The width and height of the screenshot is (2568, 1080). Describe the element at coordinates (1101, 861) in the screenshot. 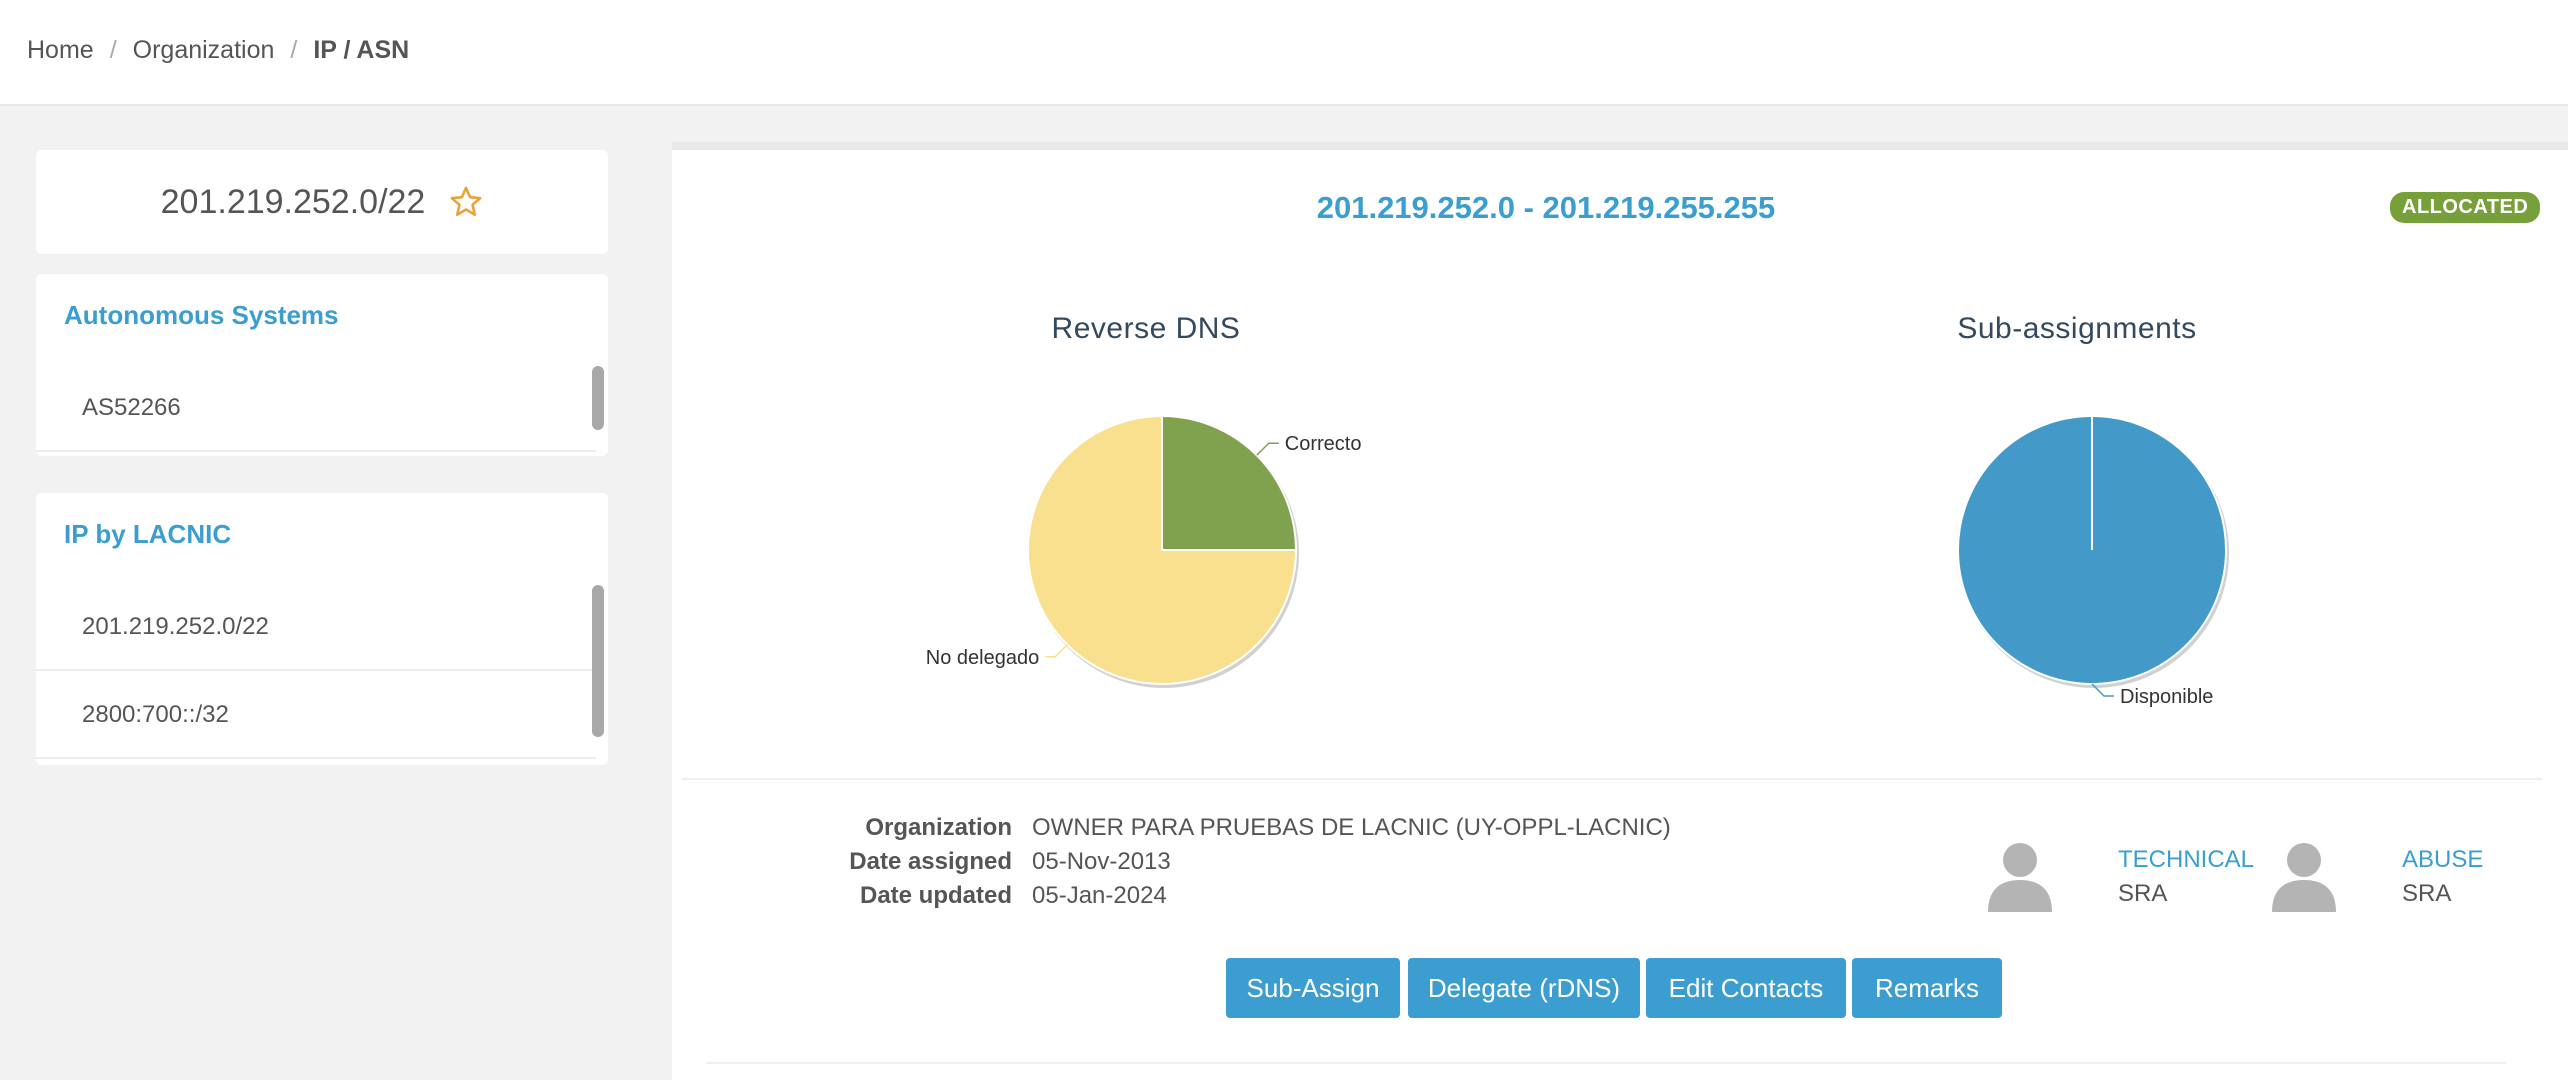

I see `date-assigned-value: 05-Nov-2013` at that location.